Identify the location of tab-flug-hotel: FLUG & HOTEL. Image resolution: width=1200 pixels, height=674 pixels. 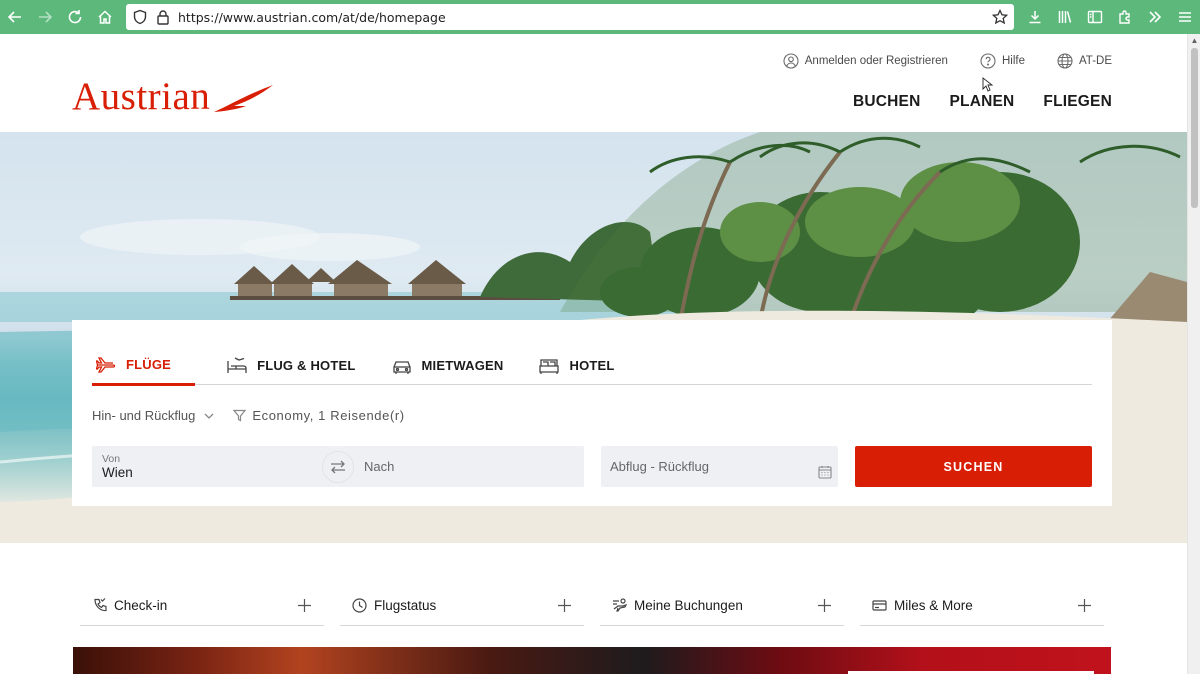
(291, 365).